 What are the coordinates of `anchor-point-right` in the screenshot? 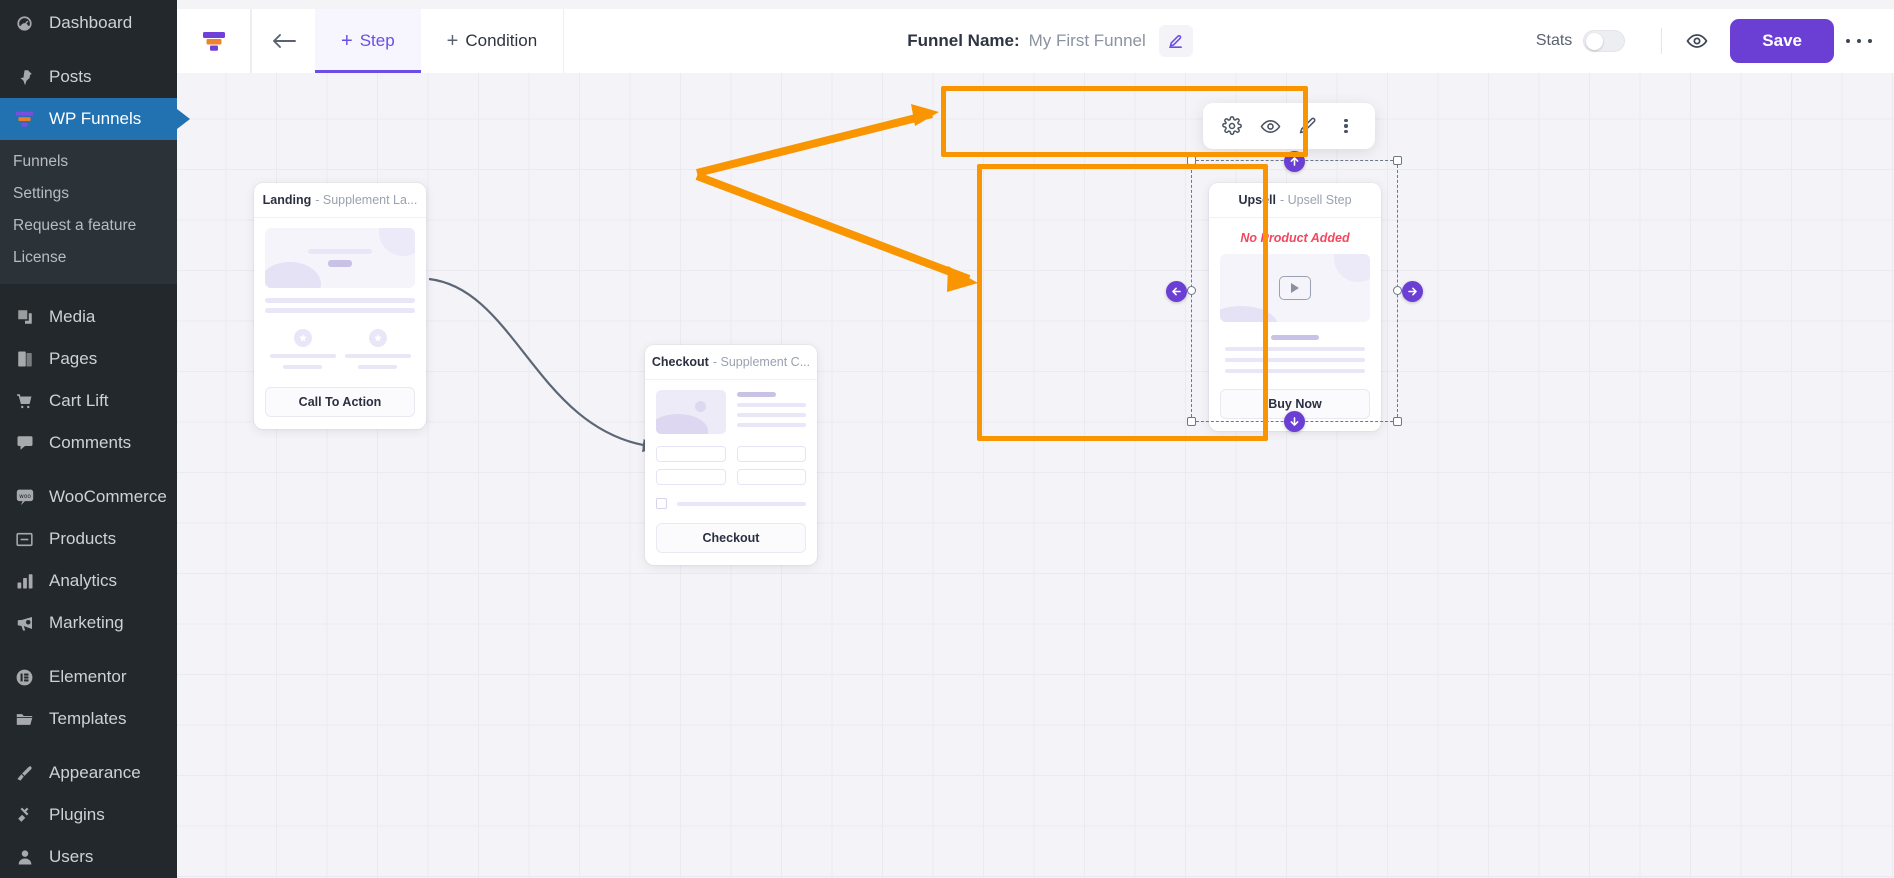 It's located at (1397, 290).